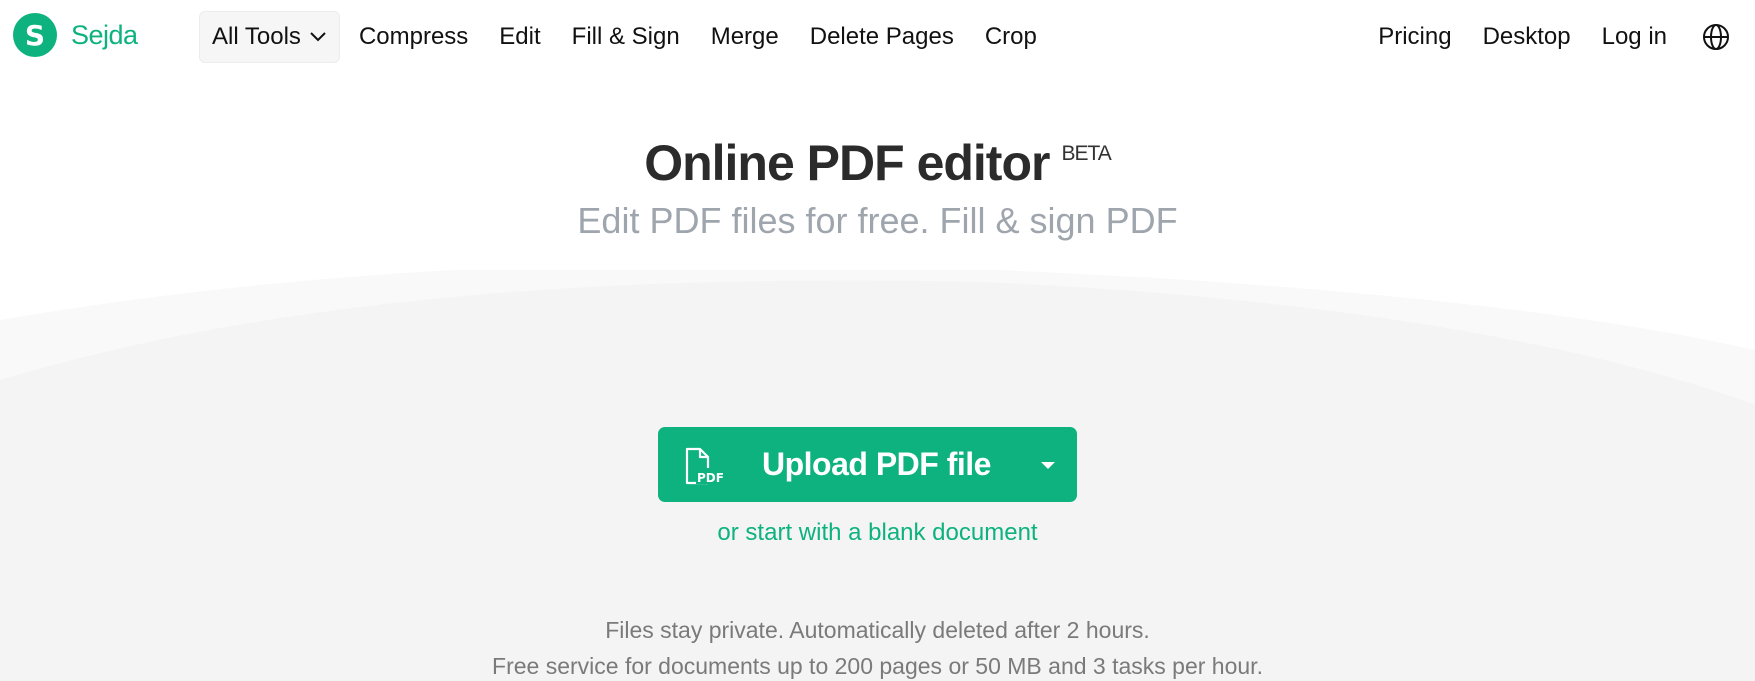  Describe the element at coordinates (877, 220) in the screenshot. I see `page-subtitle: Edit PDF files for free. Fill & sign PDF` at that location.